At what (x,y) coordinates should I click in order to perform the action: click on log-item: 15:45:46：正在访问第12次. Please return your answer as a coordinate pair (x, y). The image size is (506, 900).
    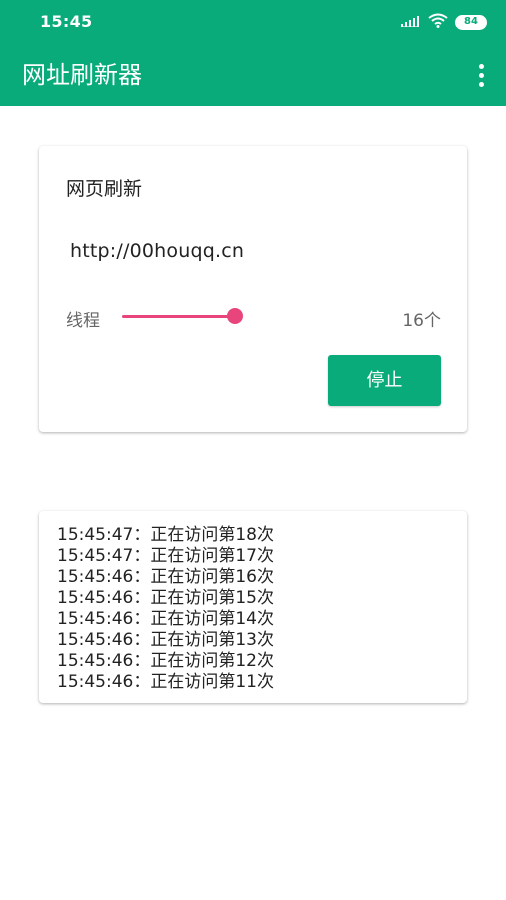
    Looking at the image, I should click on (165, 661).